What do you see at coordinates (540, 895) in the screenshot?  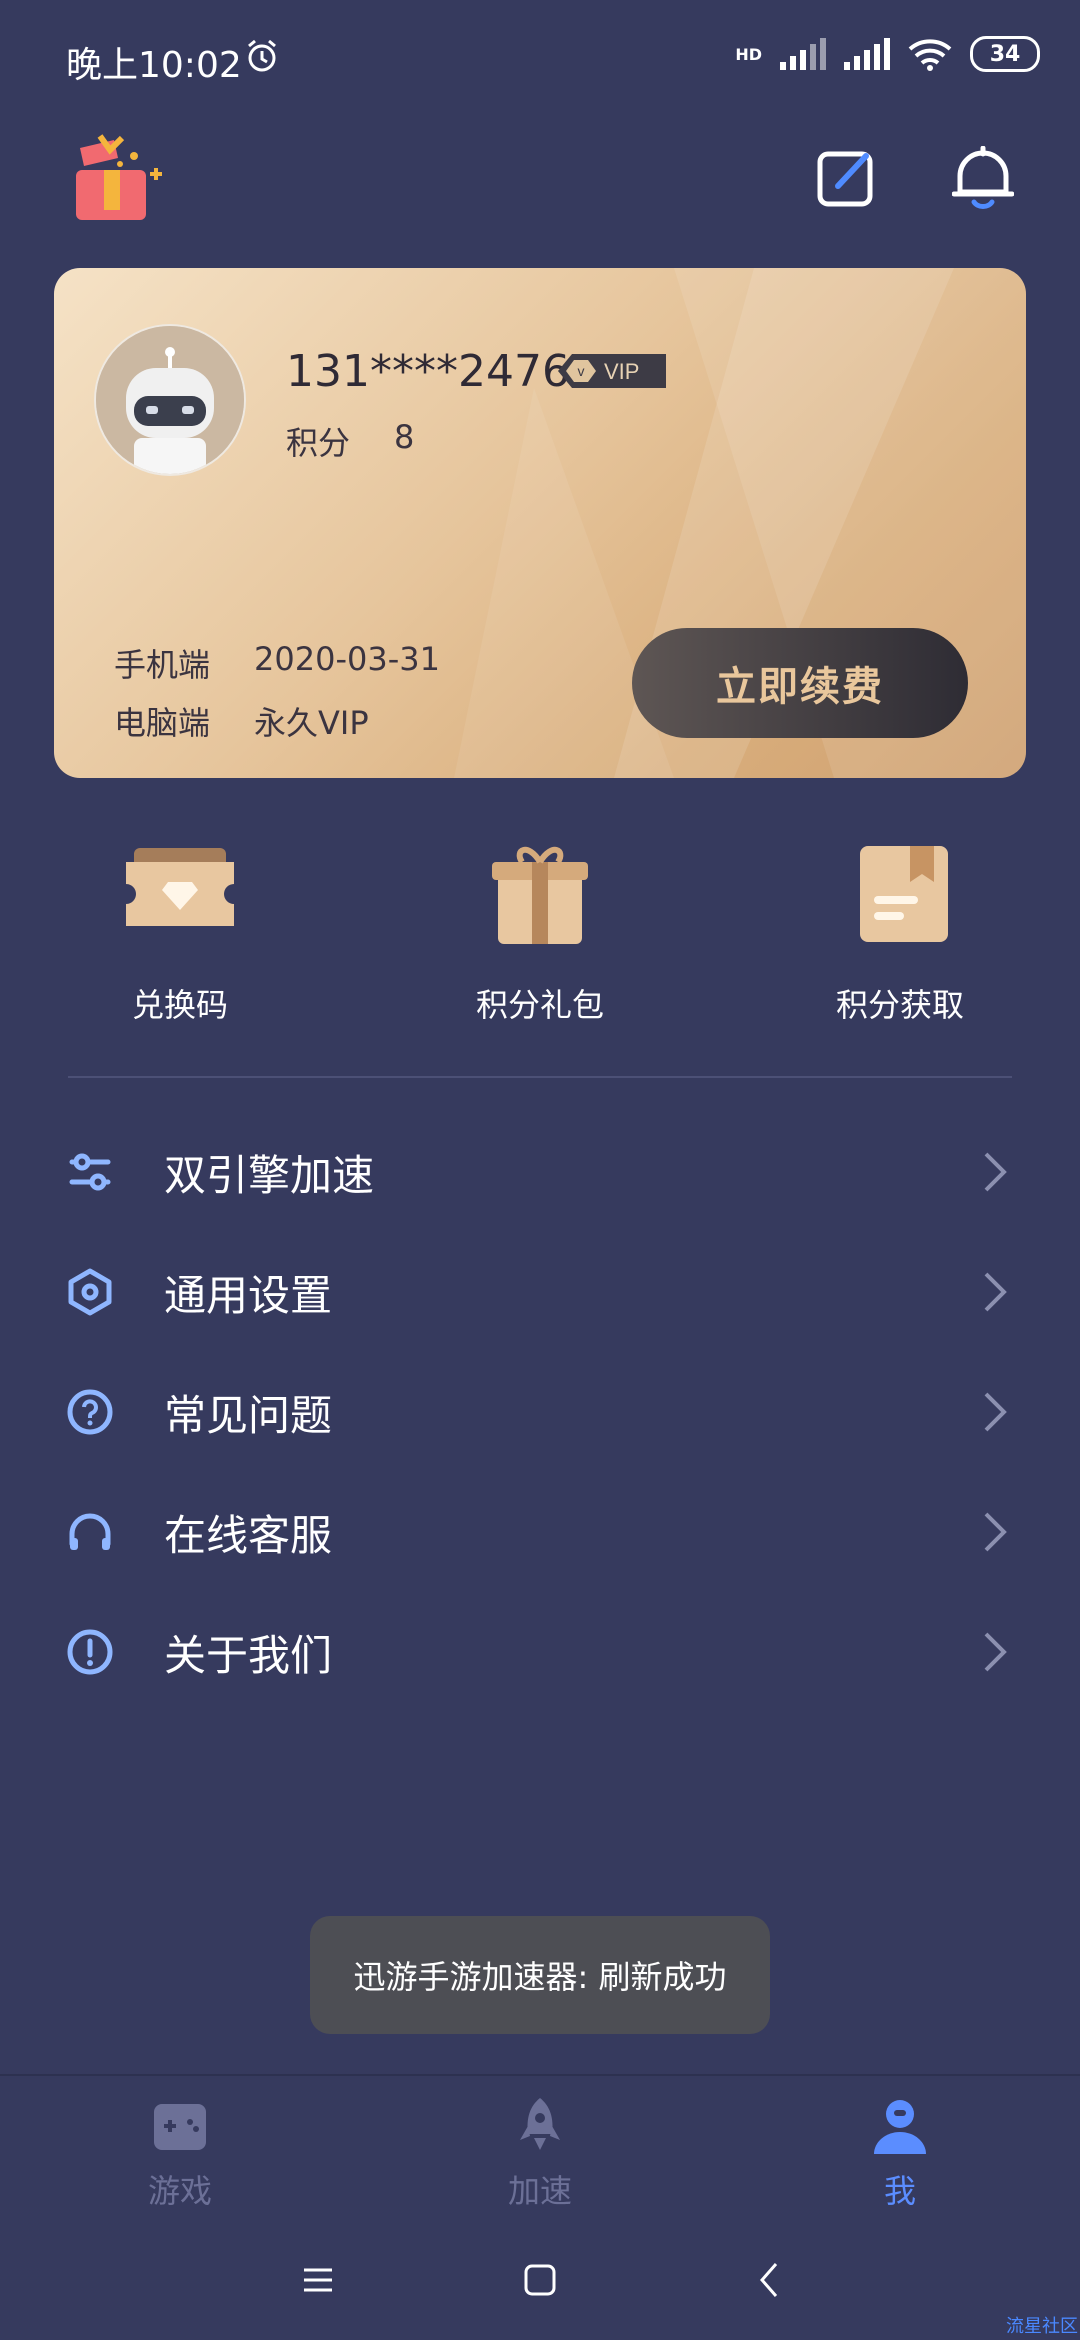 I see `gift-box-icon` at bounding box center [540, 895].